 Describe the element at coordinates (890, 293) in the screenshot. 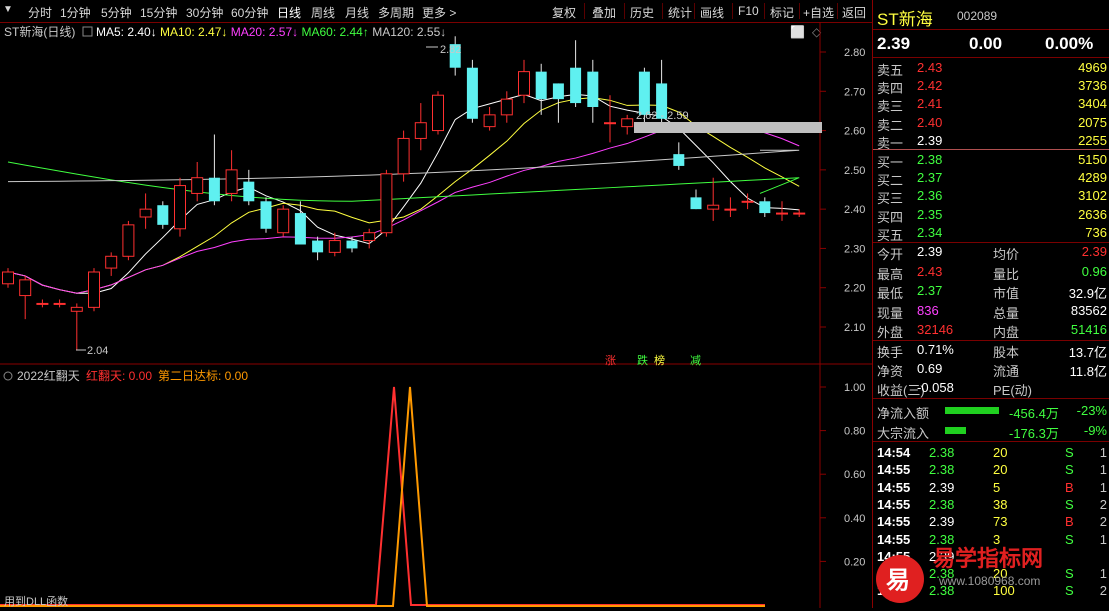

I see `stat-label: 最低` at that location.